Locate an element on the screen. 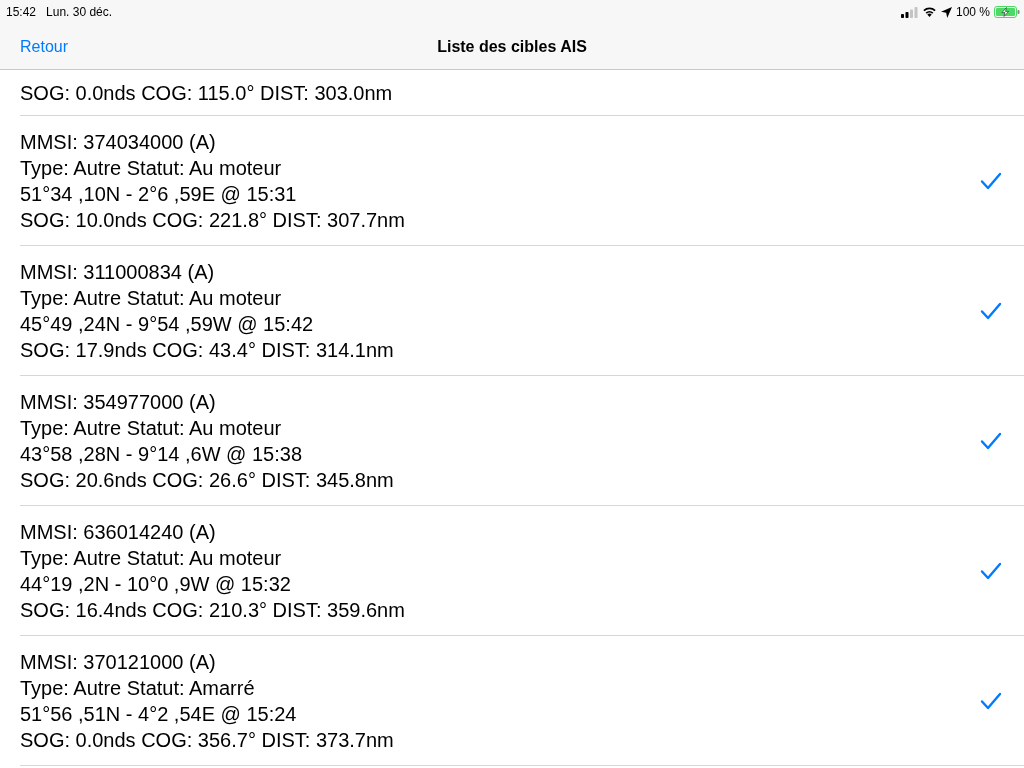 This screenshot has width=1024, height=768. target-motion-text: SOG: 17.9nds COG: 43.4° DIST: 314.1nm is located at coordinates (207, 350).